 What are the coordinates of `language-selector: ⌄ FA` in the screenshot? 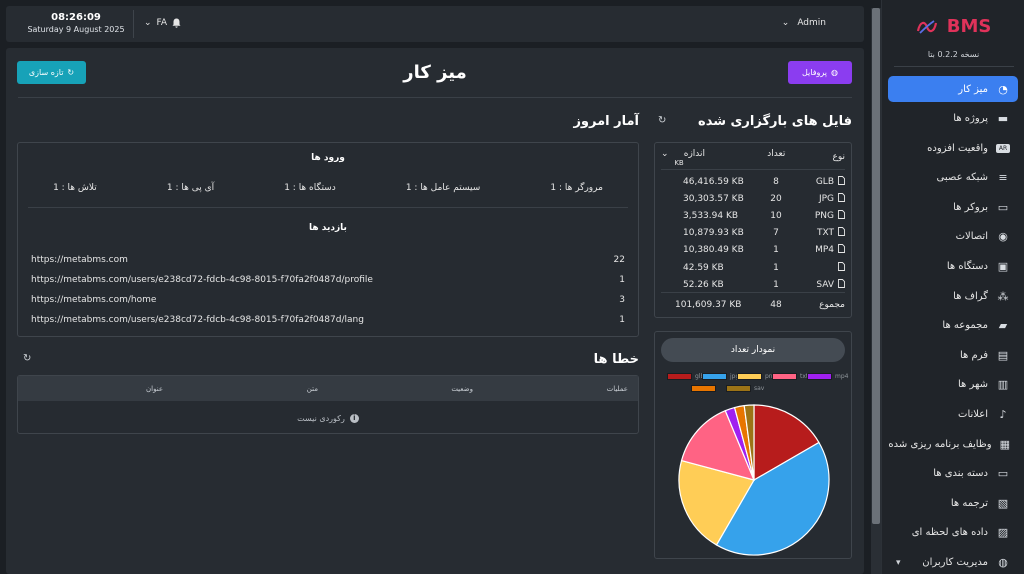 It's located at (162, 23).